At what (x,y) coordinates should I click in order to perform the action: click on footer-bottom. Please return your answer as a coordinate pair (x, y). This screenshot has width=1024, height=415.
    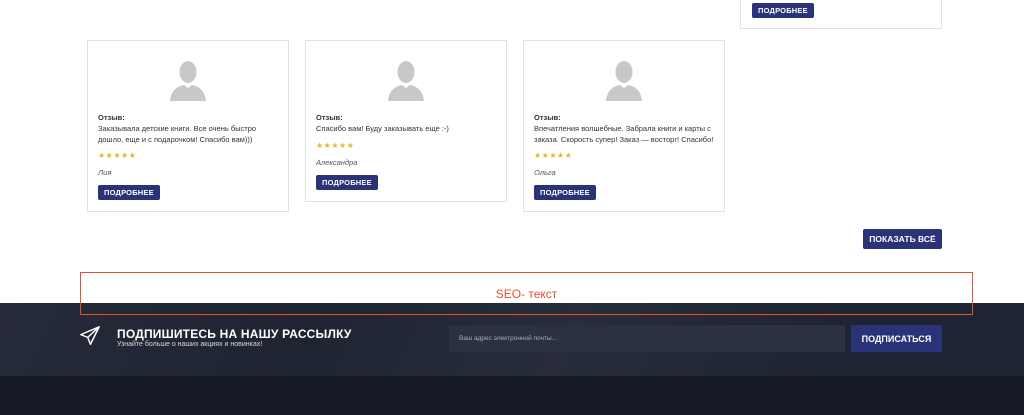
    Looking at the image, I should click on (512, 395).